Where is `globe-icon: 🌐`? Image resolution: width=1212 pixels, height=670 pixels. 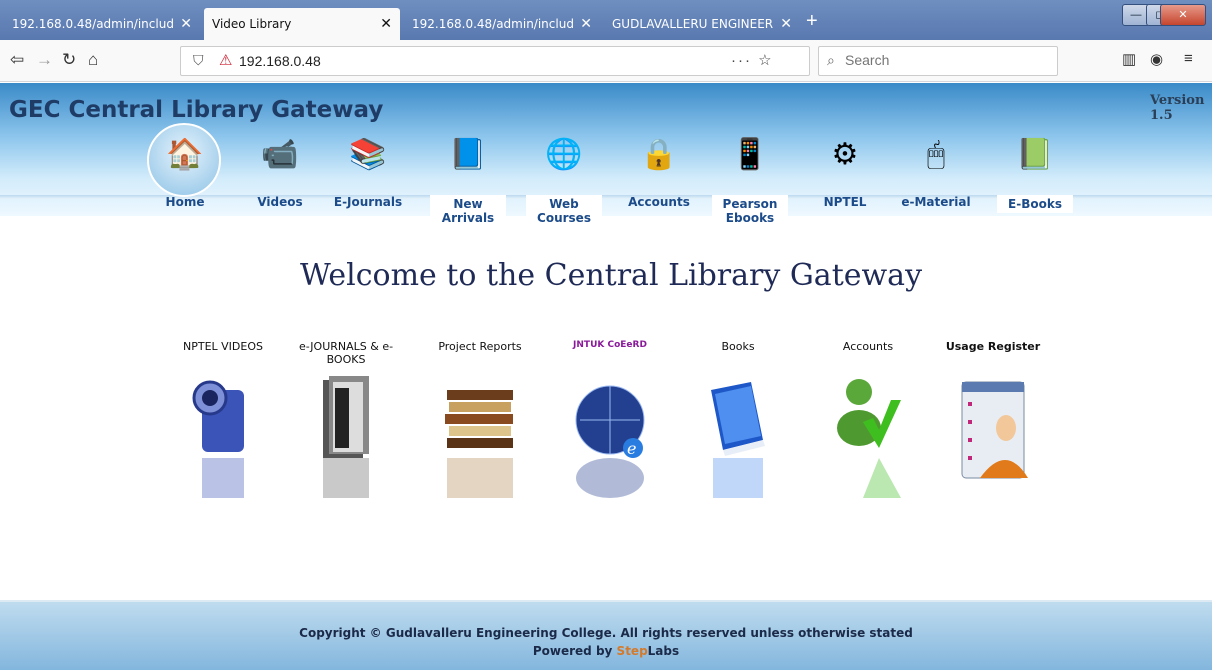
globe-icon: 🌐 is located at coordinates (564, 154).